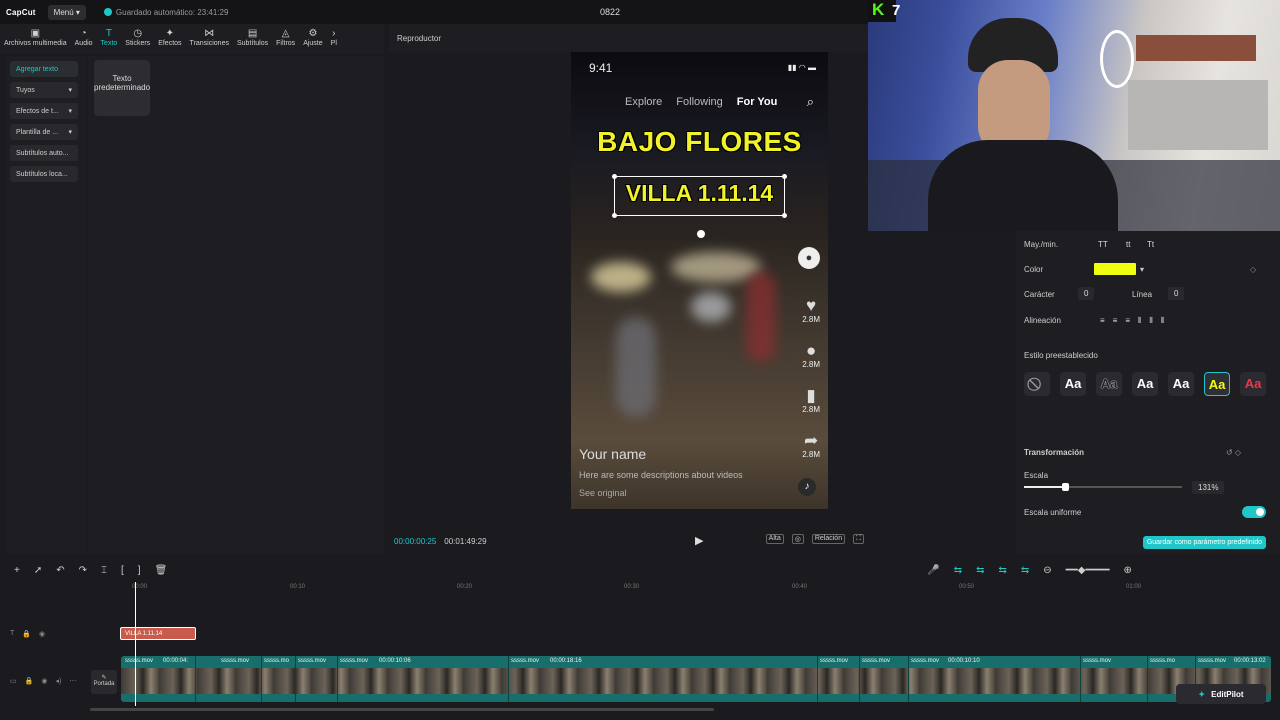  What do you see at coordinates (640, 570) in the screenshot?
I see `timeline-toolbar: + ➚ ↶ ↷ ⌶ [ ] 🗑 🎤 ⇆ ⇆ ⇆ ⇆ ⊖ ━━◆━━━━ ⊕` at bounding box center [640, 570].